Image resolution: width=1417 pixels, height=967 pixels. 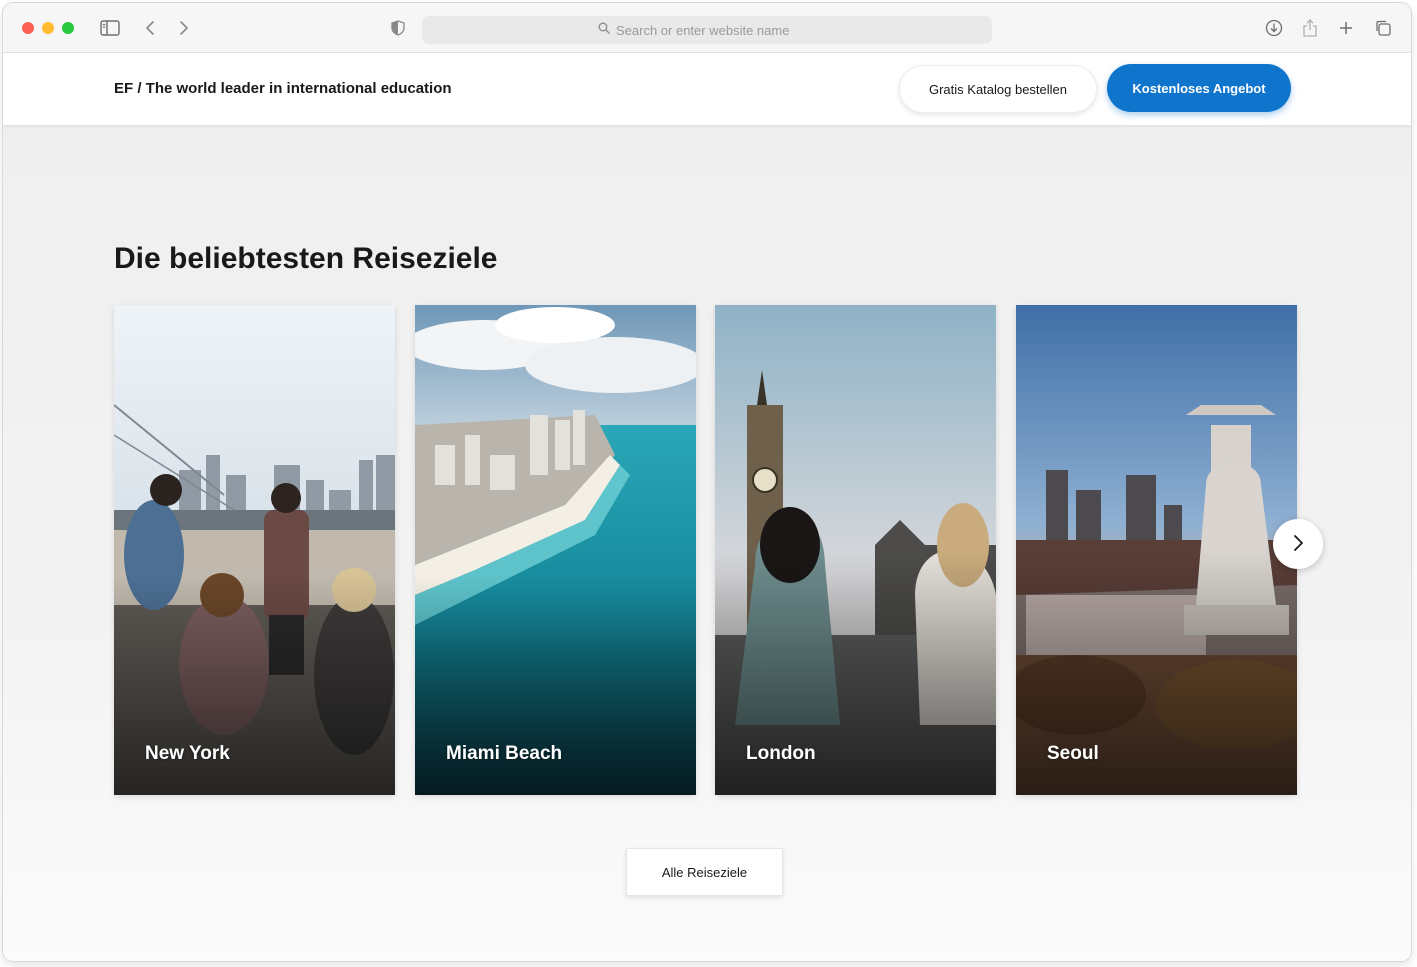 I want to click on zoom-window-button, so click(x=68, y=28).